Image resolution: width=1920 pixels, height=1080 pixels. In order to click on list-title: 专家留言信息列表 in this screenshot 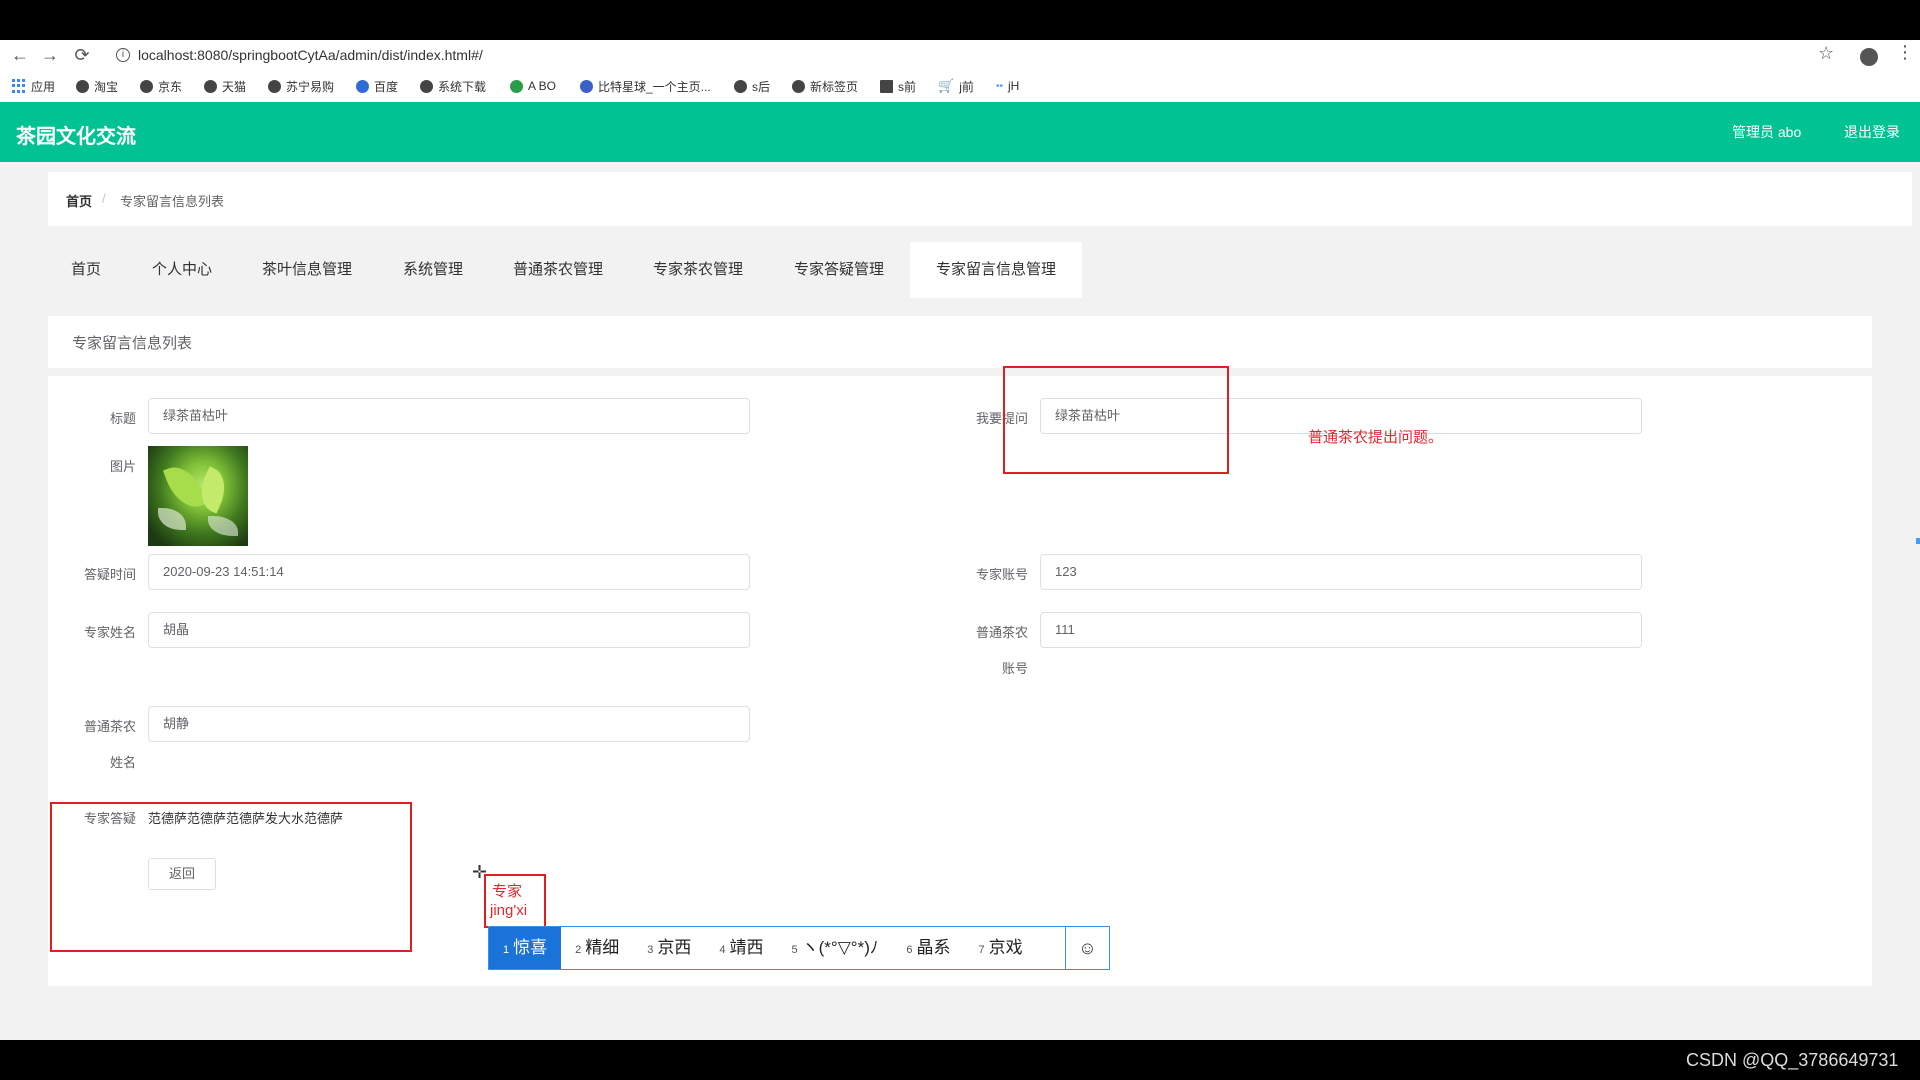, I will do `click(132, 343)`.